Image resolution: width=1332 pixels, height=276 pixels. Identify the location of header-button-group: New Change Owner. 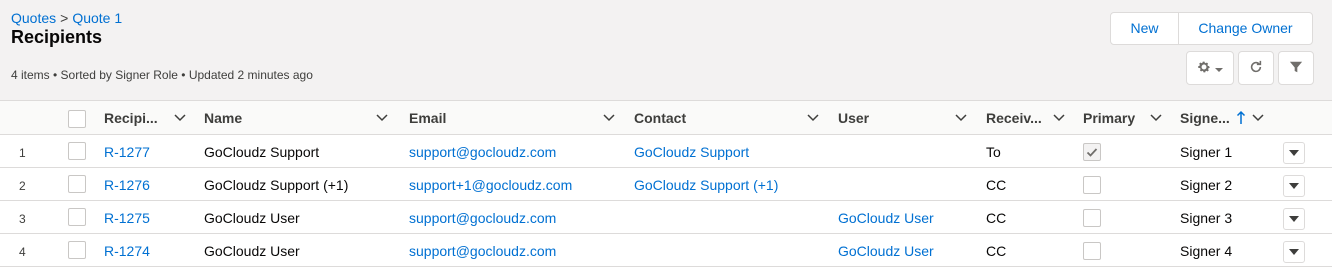
(1211, 28).